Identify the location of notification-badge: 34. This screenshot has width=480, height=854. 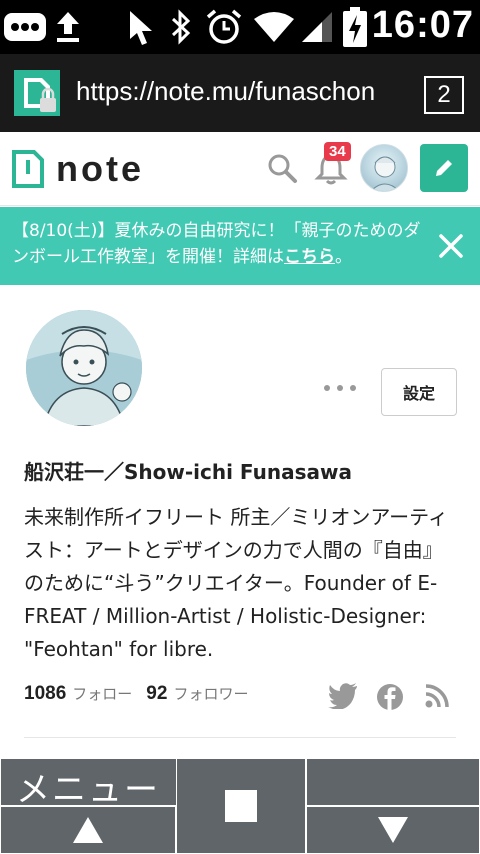
(337, 151).